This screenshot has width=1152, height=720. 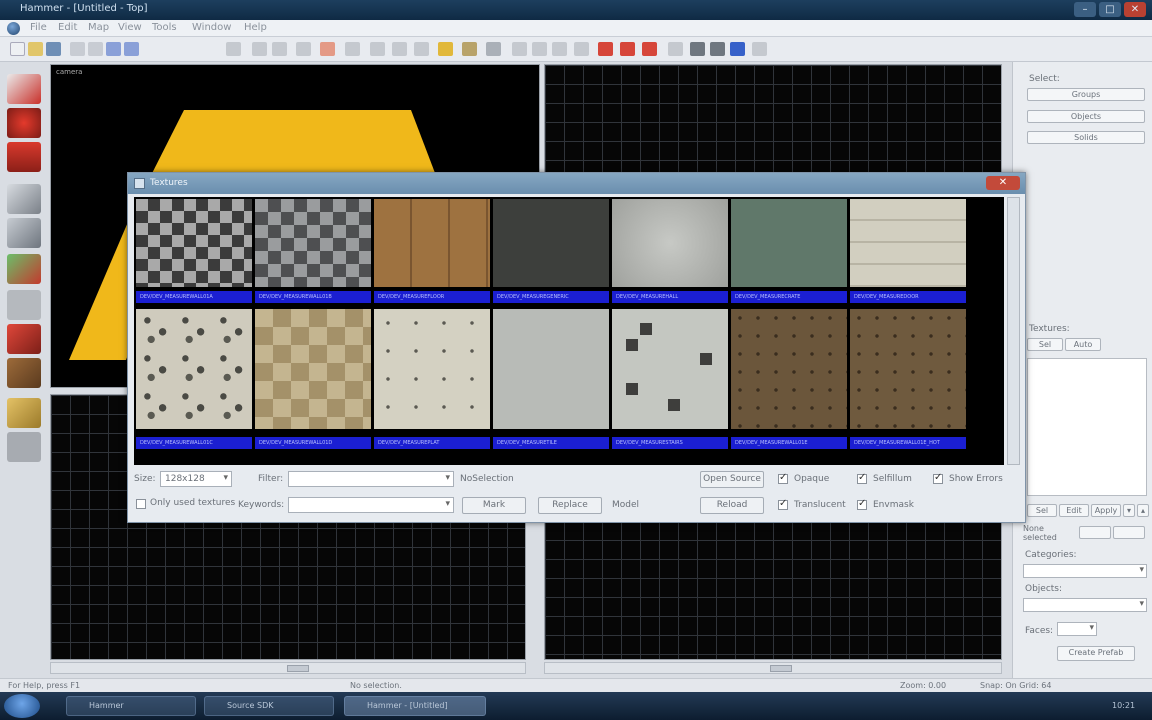 I want to click on faces-stepper, so click(x=1077, y=629).